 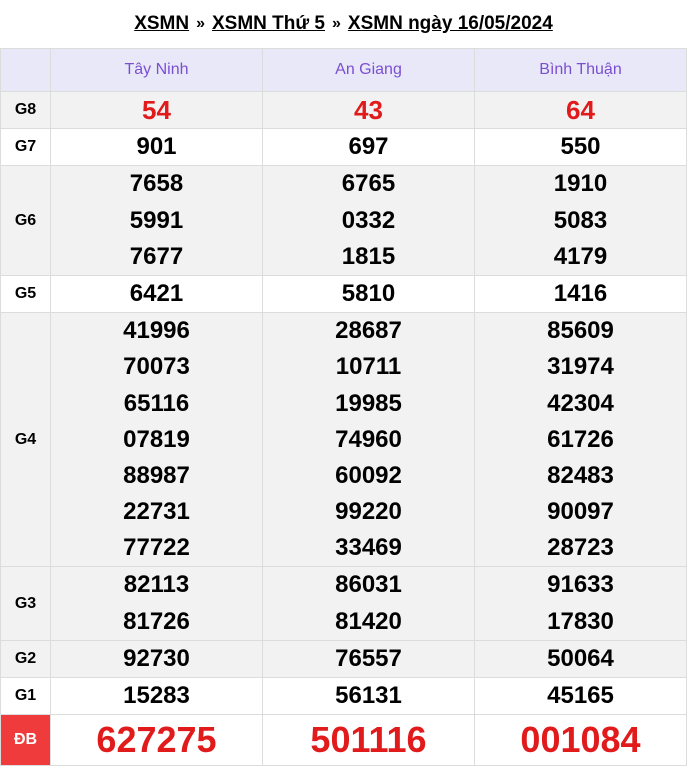 What do you see at coordinates (580, 70) in the screenshot?
I see `province-header-binh-thuan: Bình Thuận` at bounding box center [580, 70].